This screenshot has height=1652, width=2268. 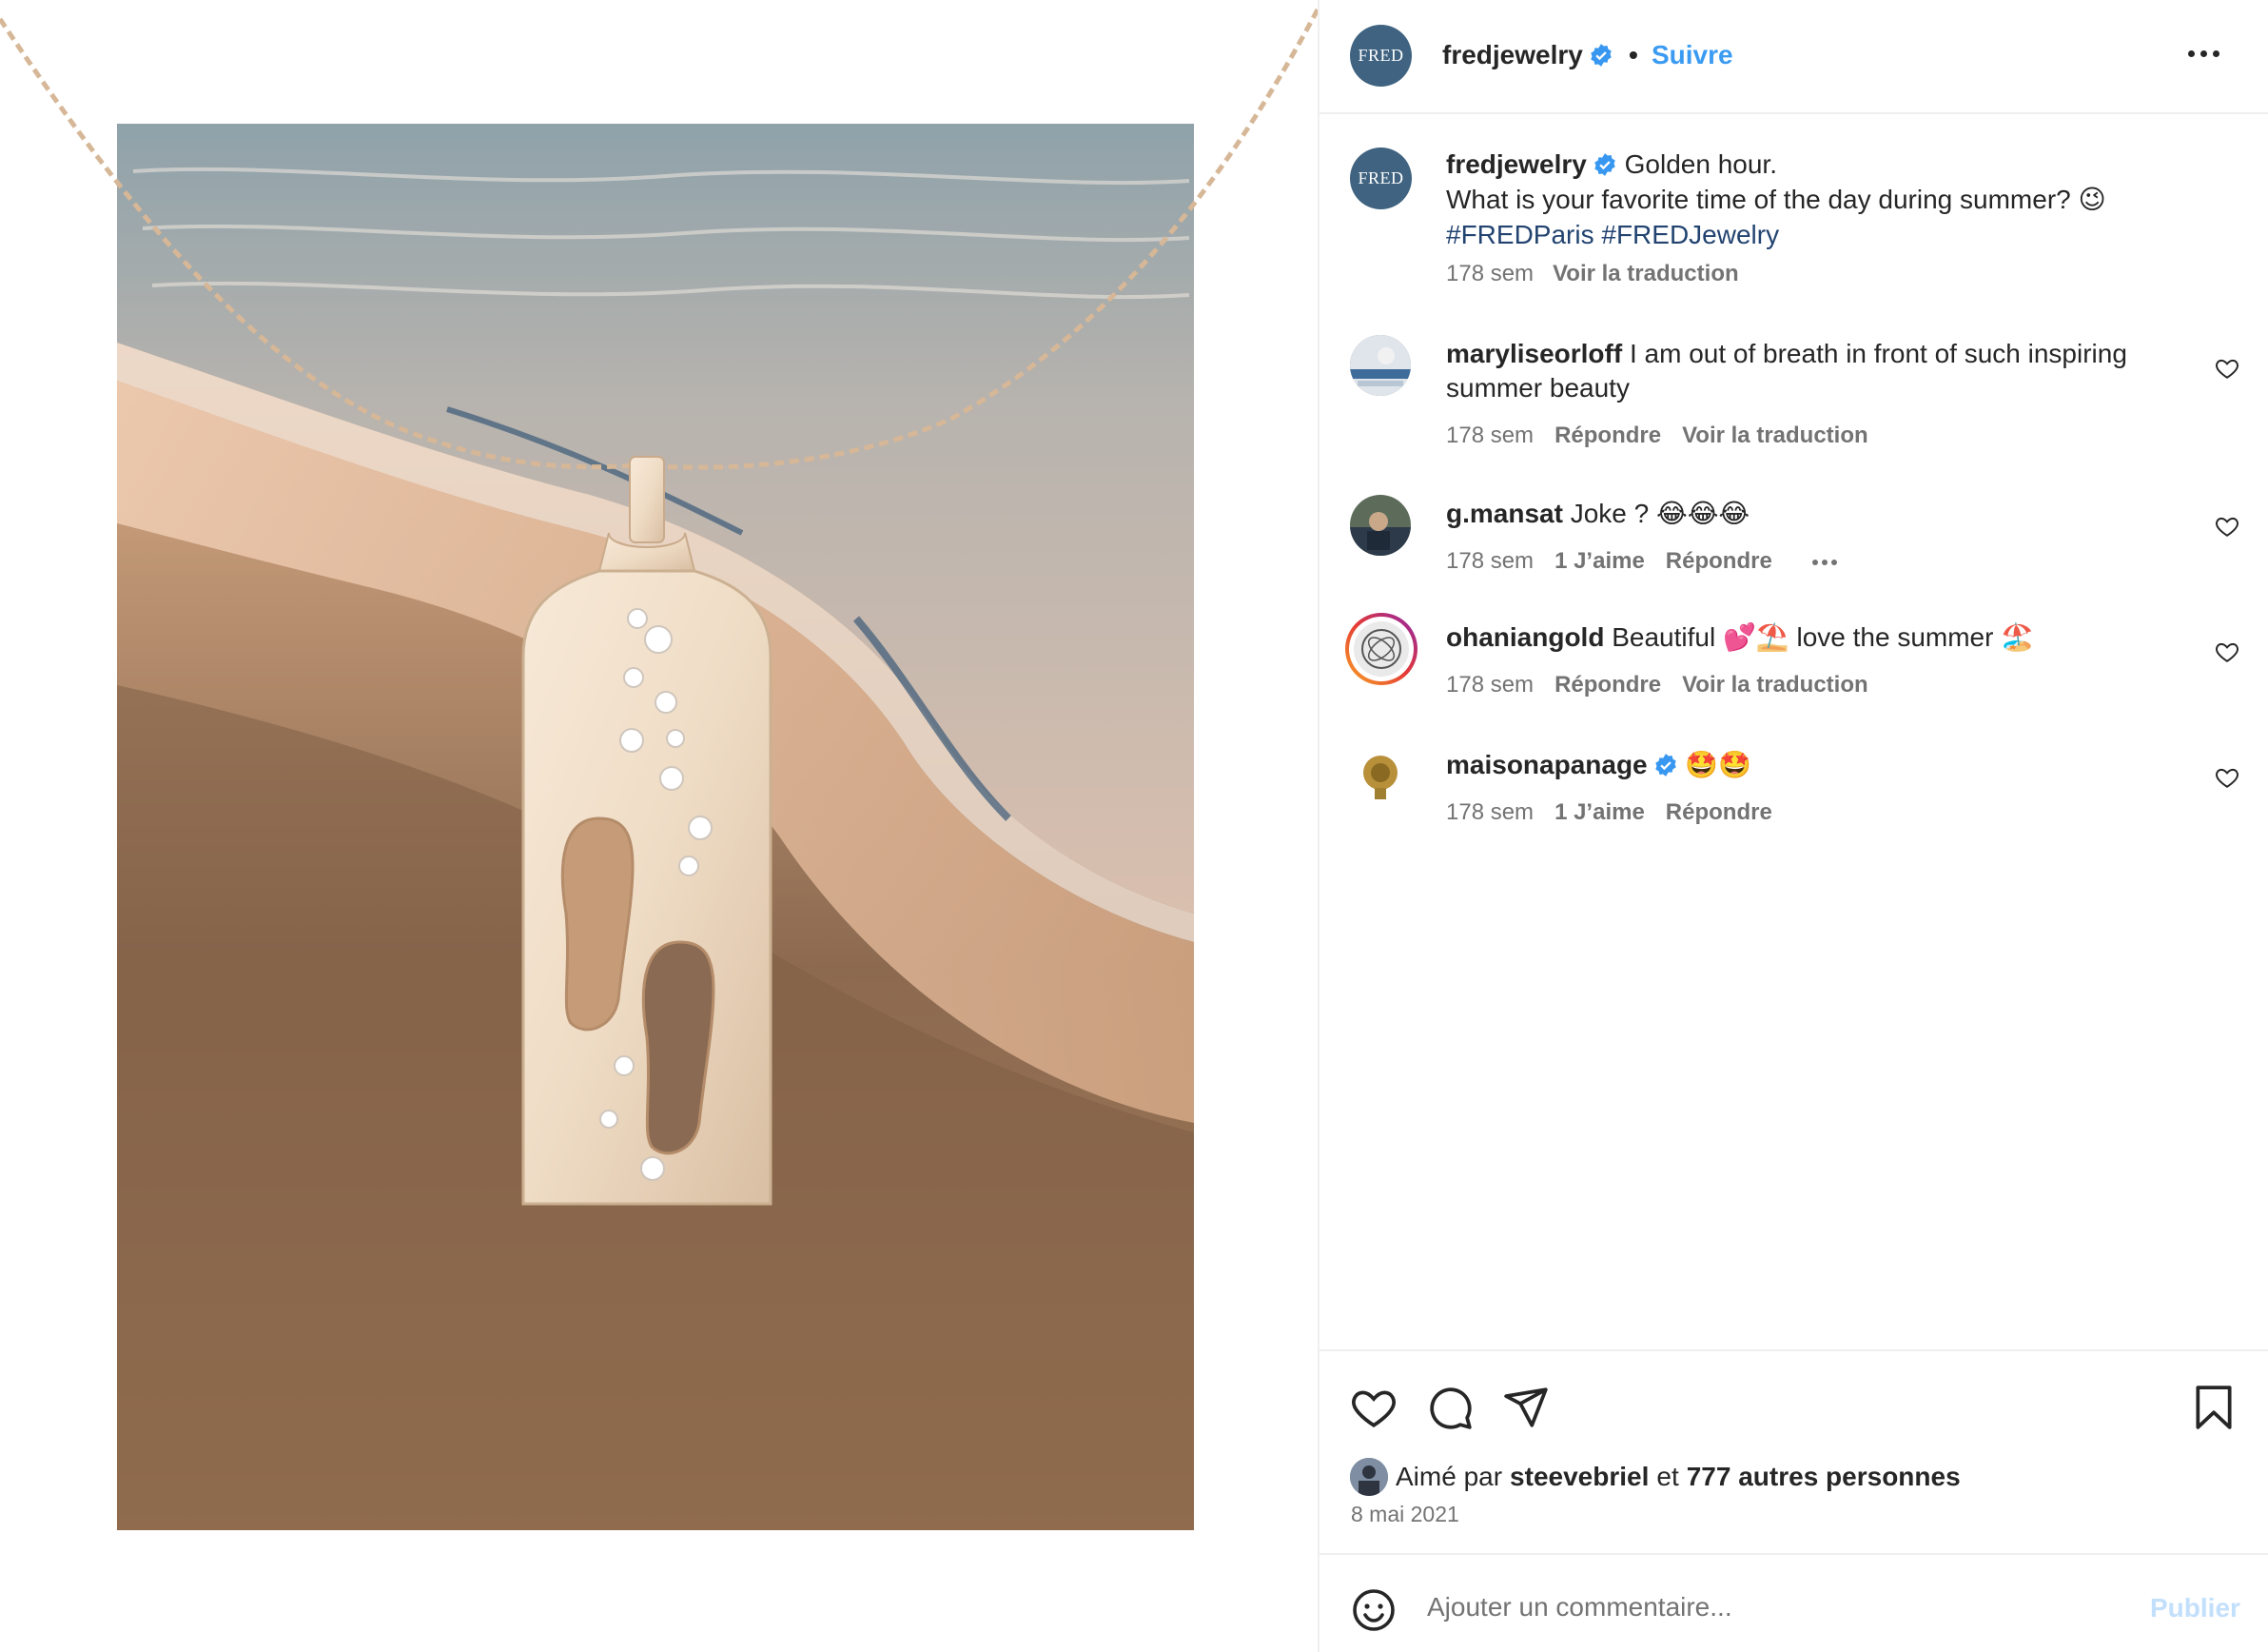 What do you see at coordinates (1718, 765) in the screenshot?
I see `comment-body: 🤩🤩` at bounding box center [1718, 765].